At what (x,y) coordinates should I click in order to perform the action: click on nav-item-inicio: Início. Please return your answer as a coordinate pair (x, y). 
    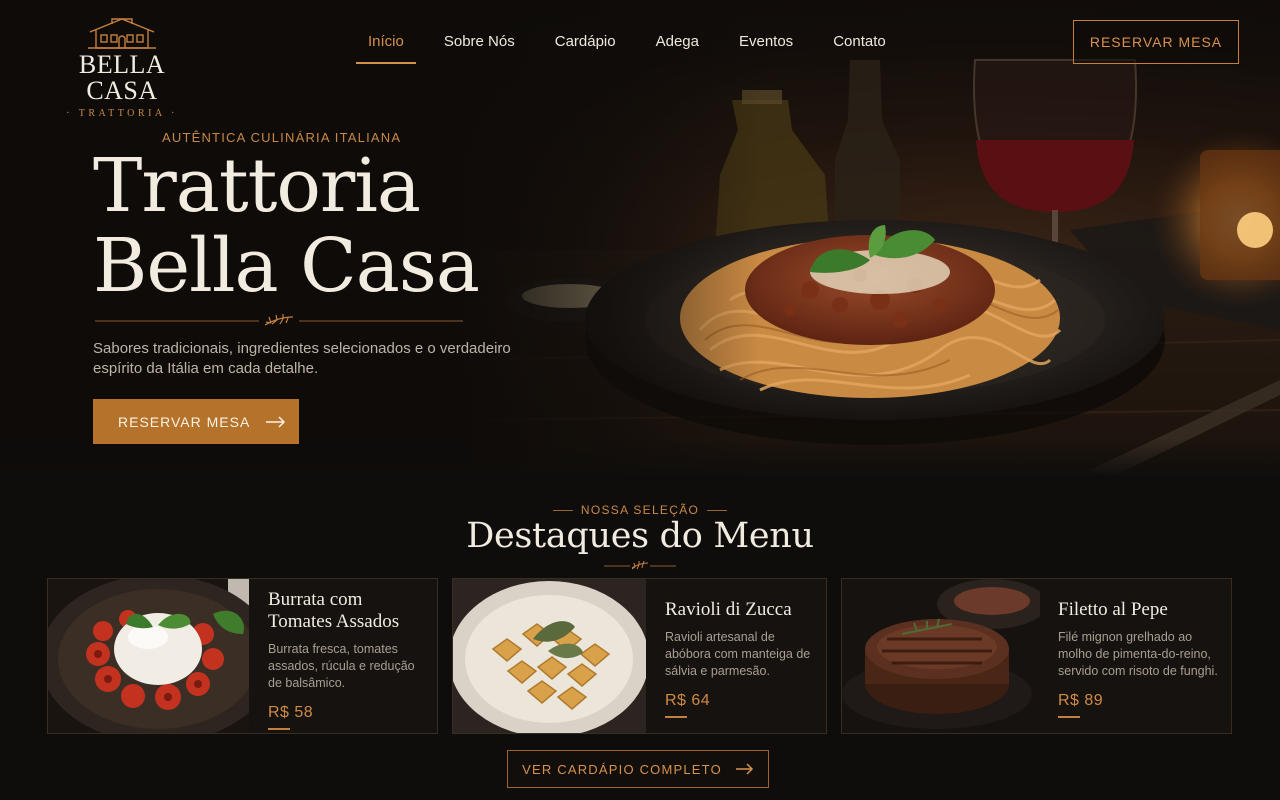
    Looking at the image, I should click on (386, 43).